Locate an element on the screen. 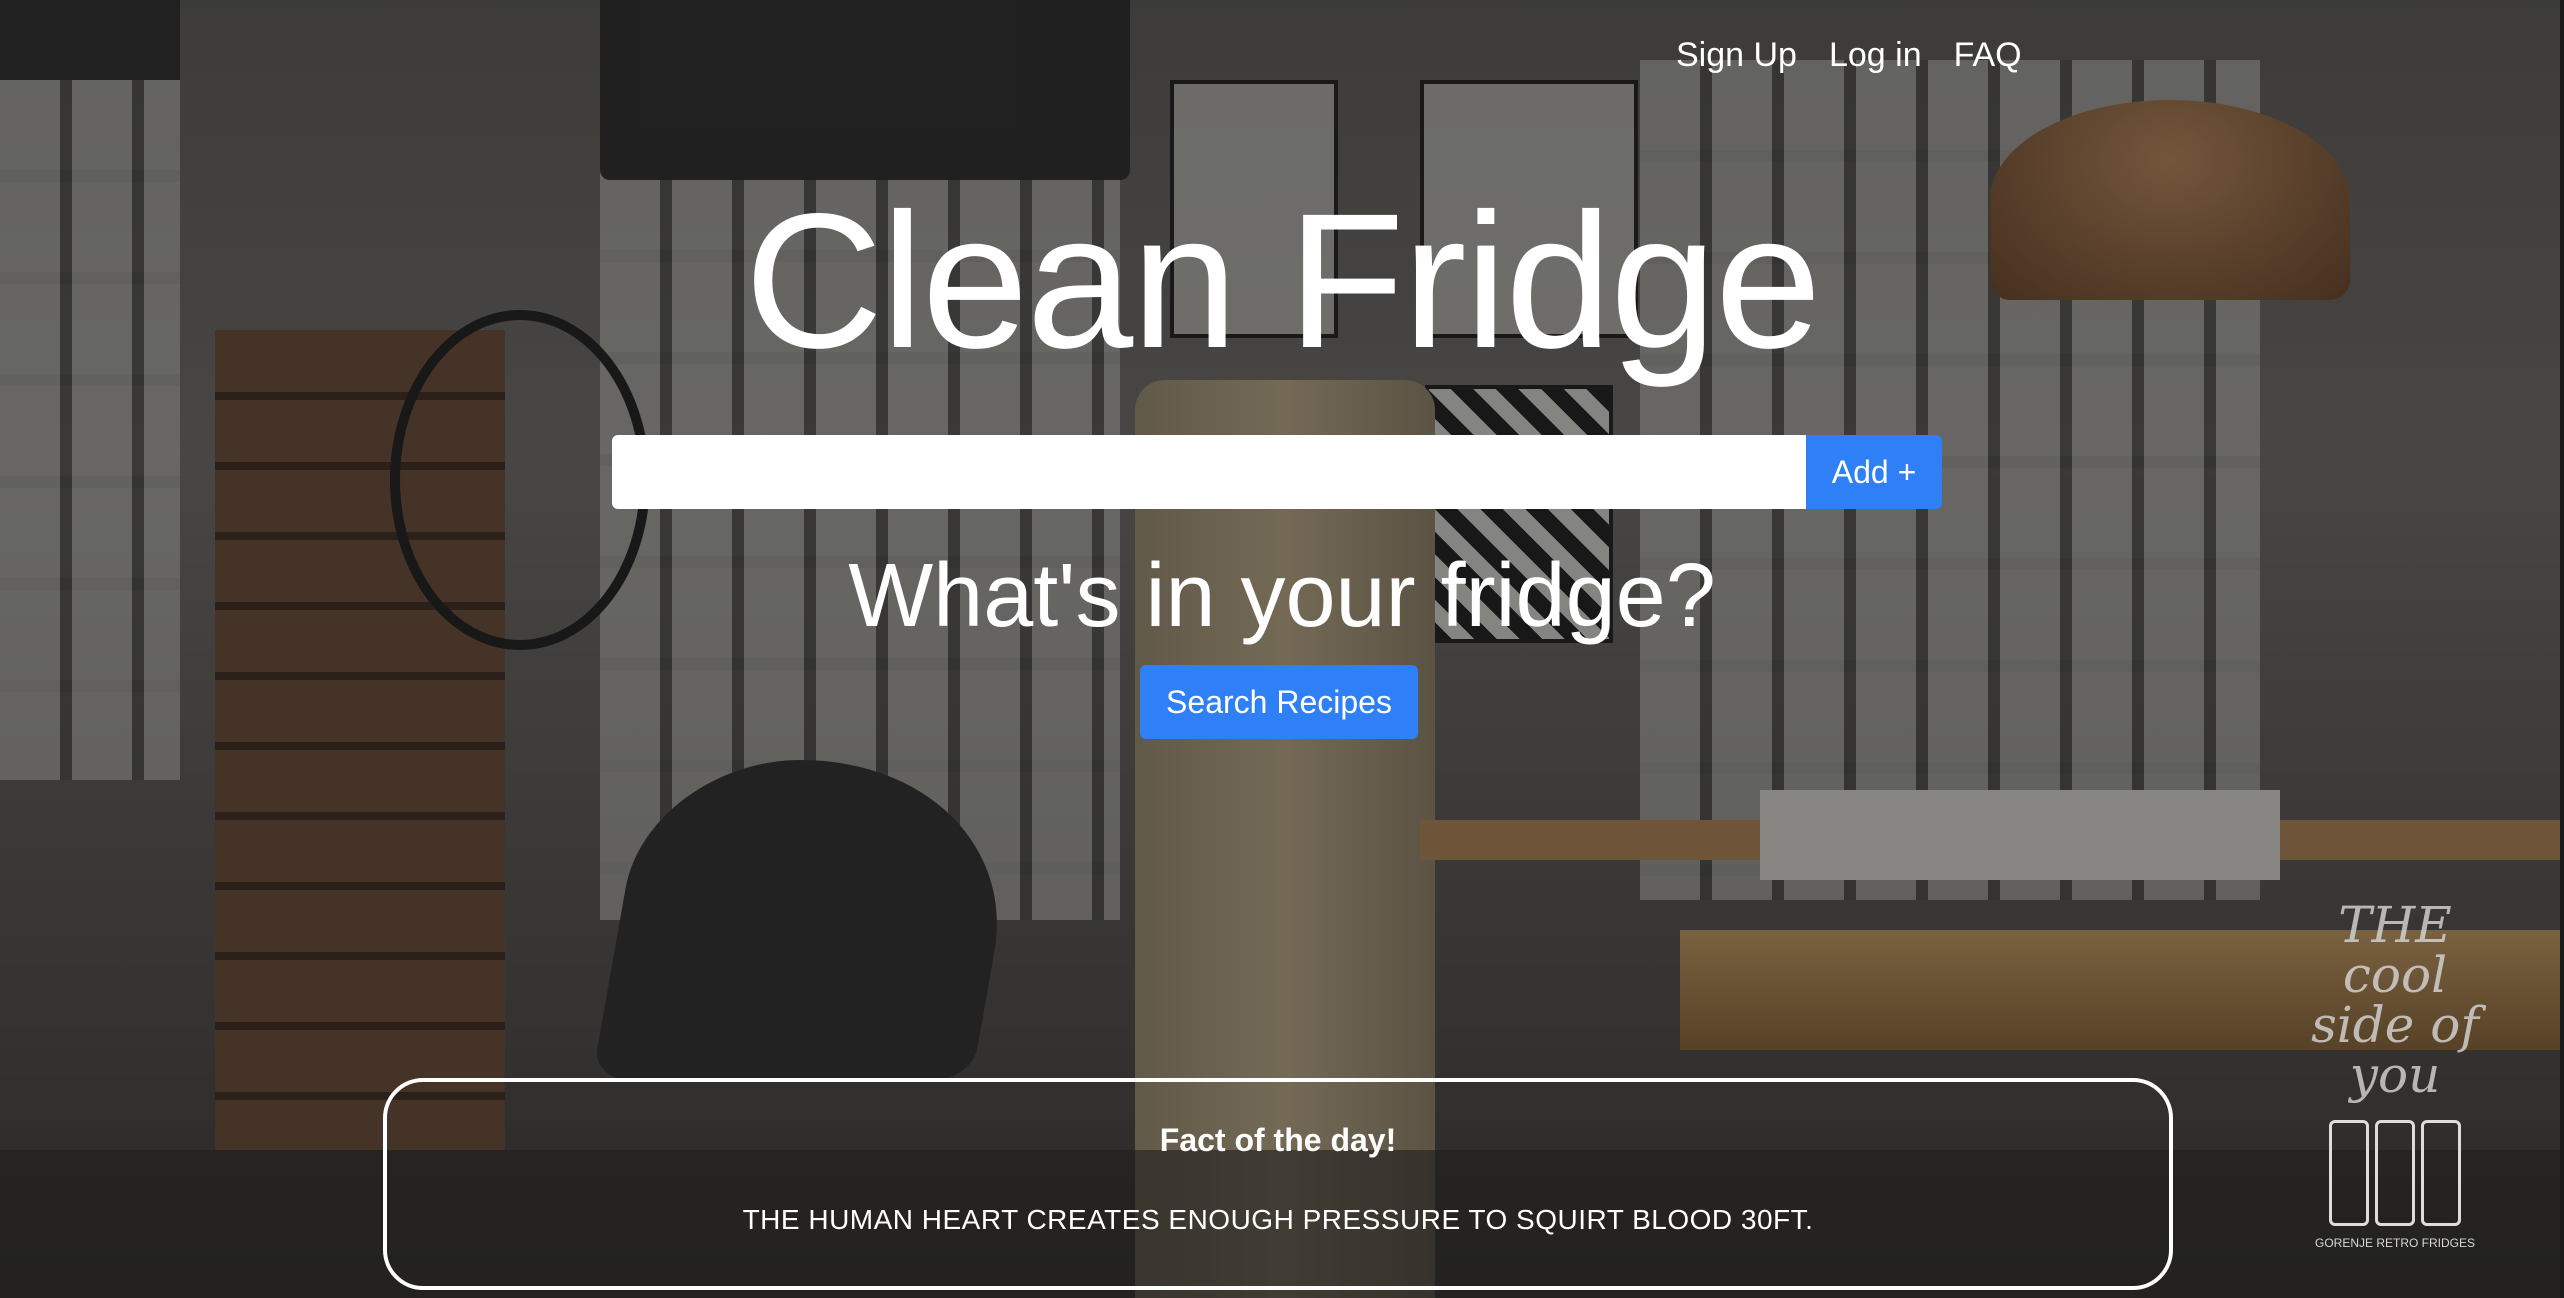 The height and width of the screenshot is (1298, 2564). ad-caption: GORENJE RETRO FRIDGES is located at coordinates (2394, 1243).